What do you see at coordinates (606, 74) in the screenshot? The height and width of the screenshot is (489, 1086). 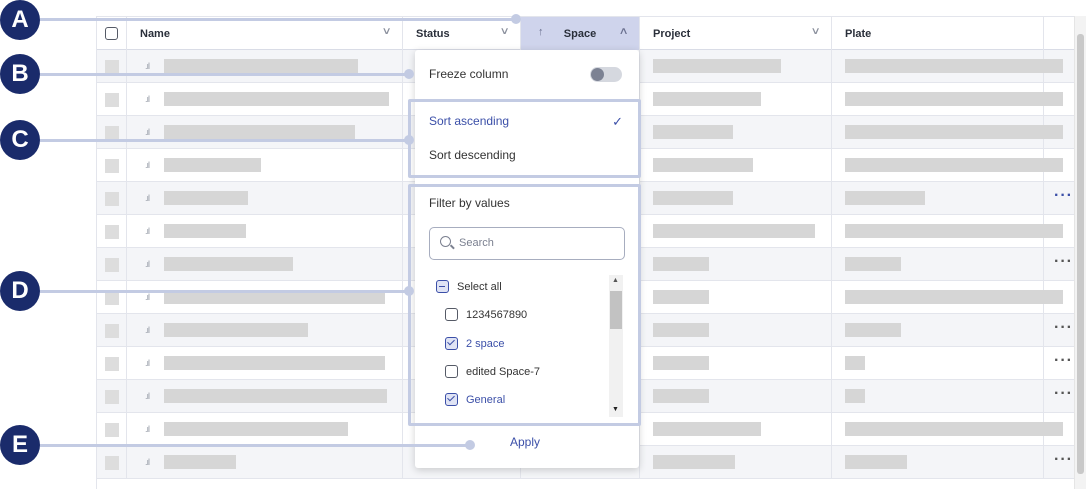 I see `freeze-column-toggle` at bounding box center [606, 74].